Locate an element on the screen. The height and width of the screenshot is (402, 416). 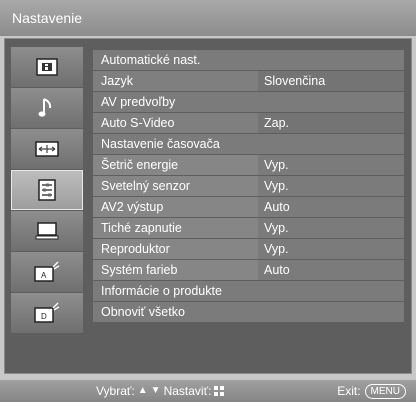
svg-text: D is located at coordinates (44, 316).